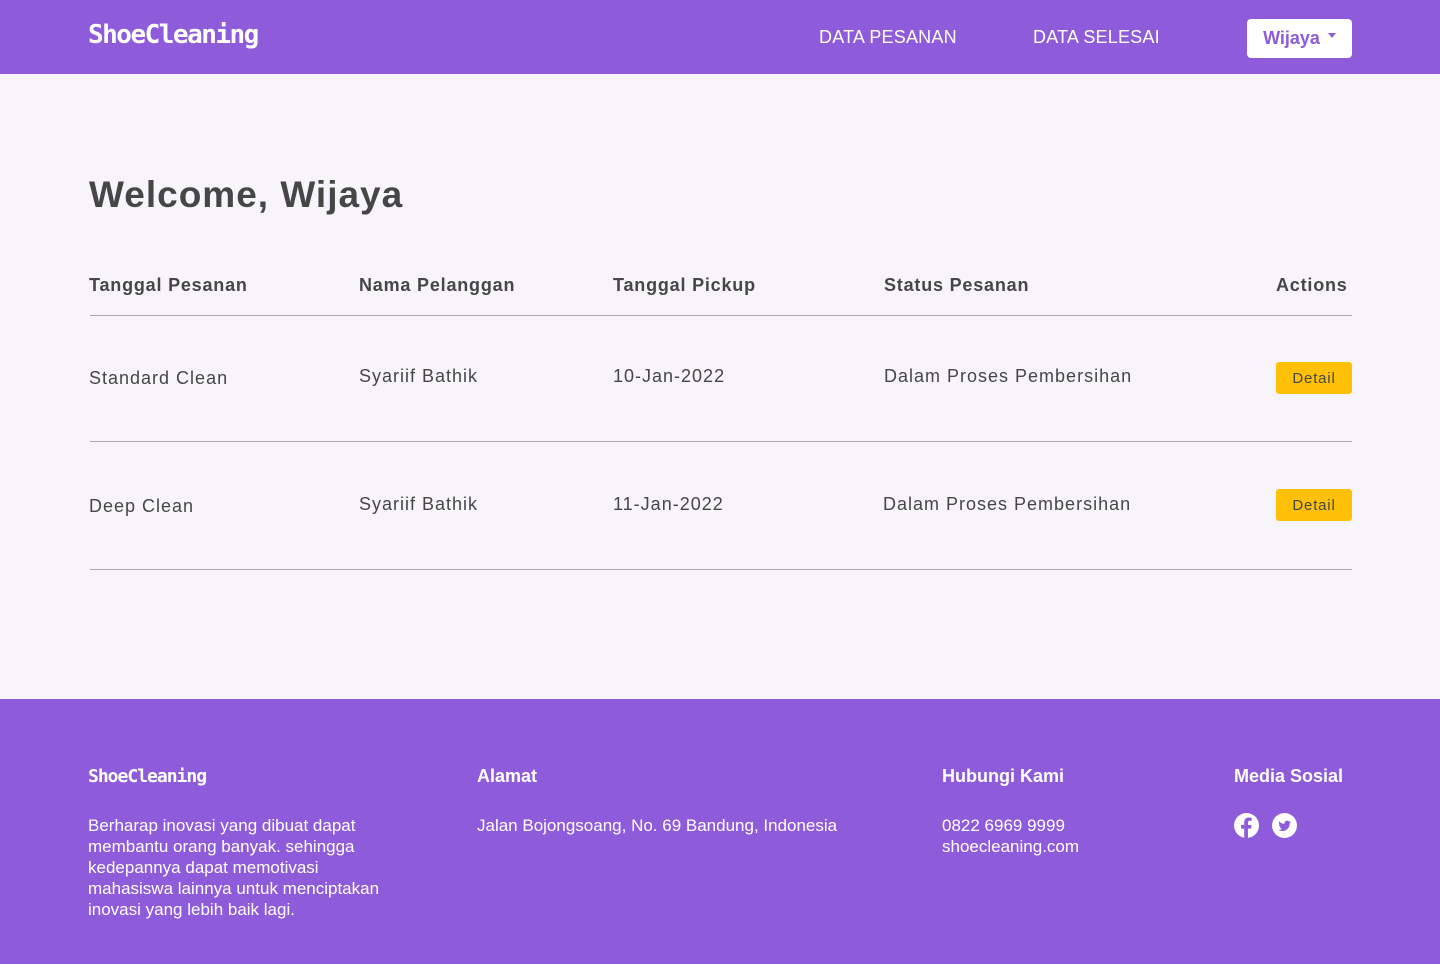 Image resolution: width=1440 pixels, height=964 pixels. Describe the element at coordinates (1003, 776) in the screenshot. I see `footer-heading-hubungi: Hubungi Kami` at that location.